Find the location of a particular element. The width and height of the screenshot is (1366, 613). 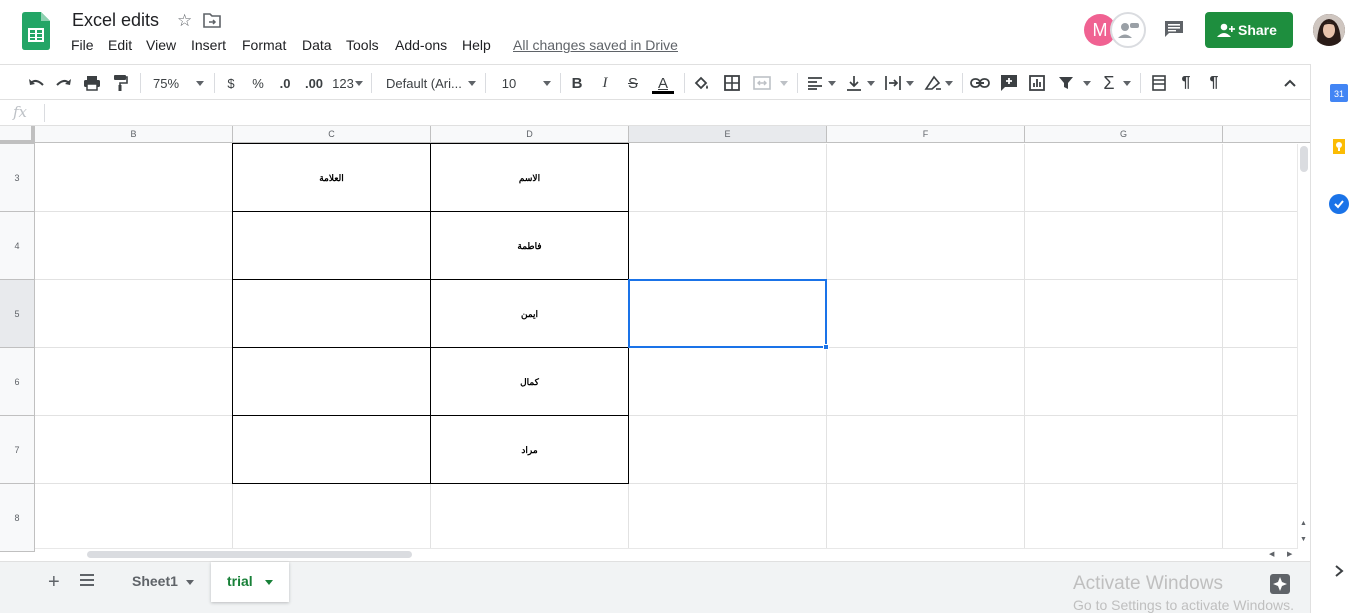

cell-f3 is located at coordinates (926, 178).